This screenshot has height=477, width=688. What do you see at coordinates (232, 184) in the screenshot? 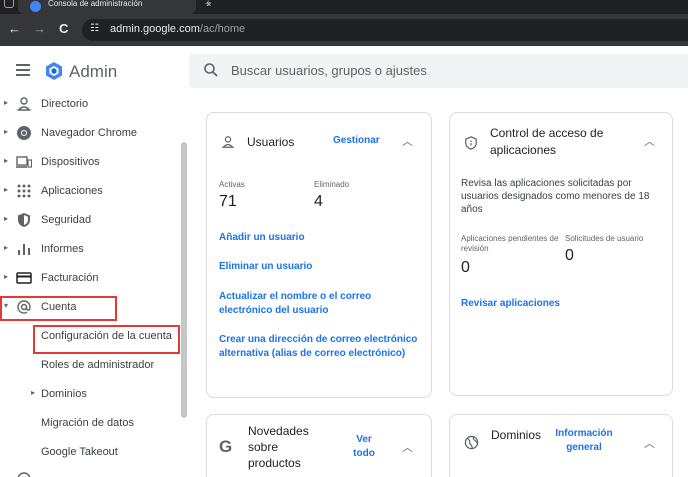
I see `active-label: Activas` at bounding box center [232, 184].